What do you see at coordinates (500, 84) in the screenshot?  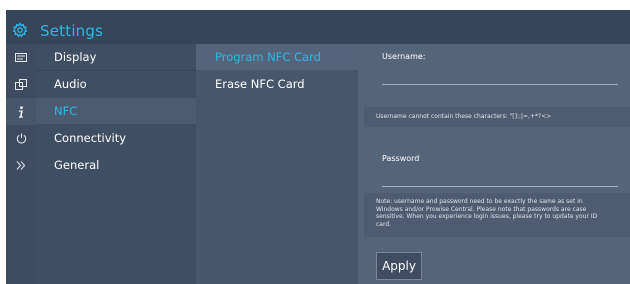 I see `username-underline` at bounding box center [500, 84].